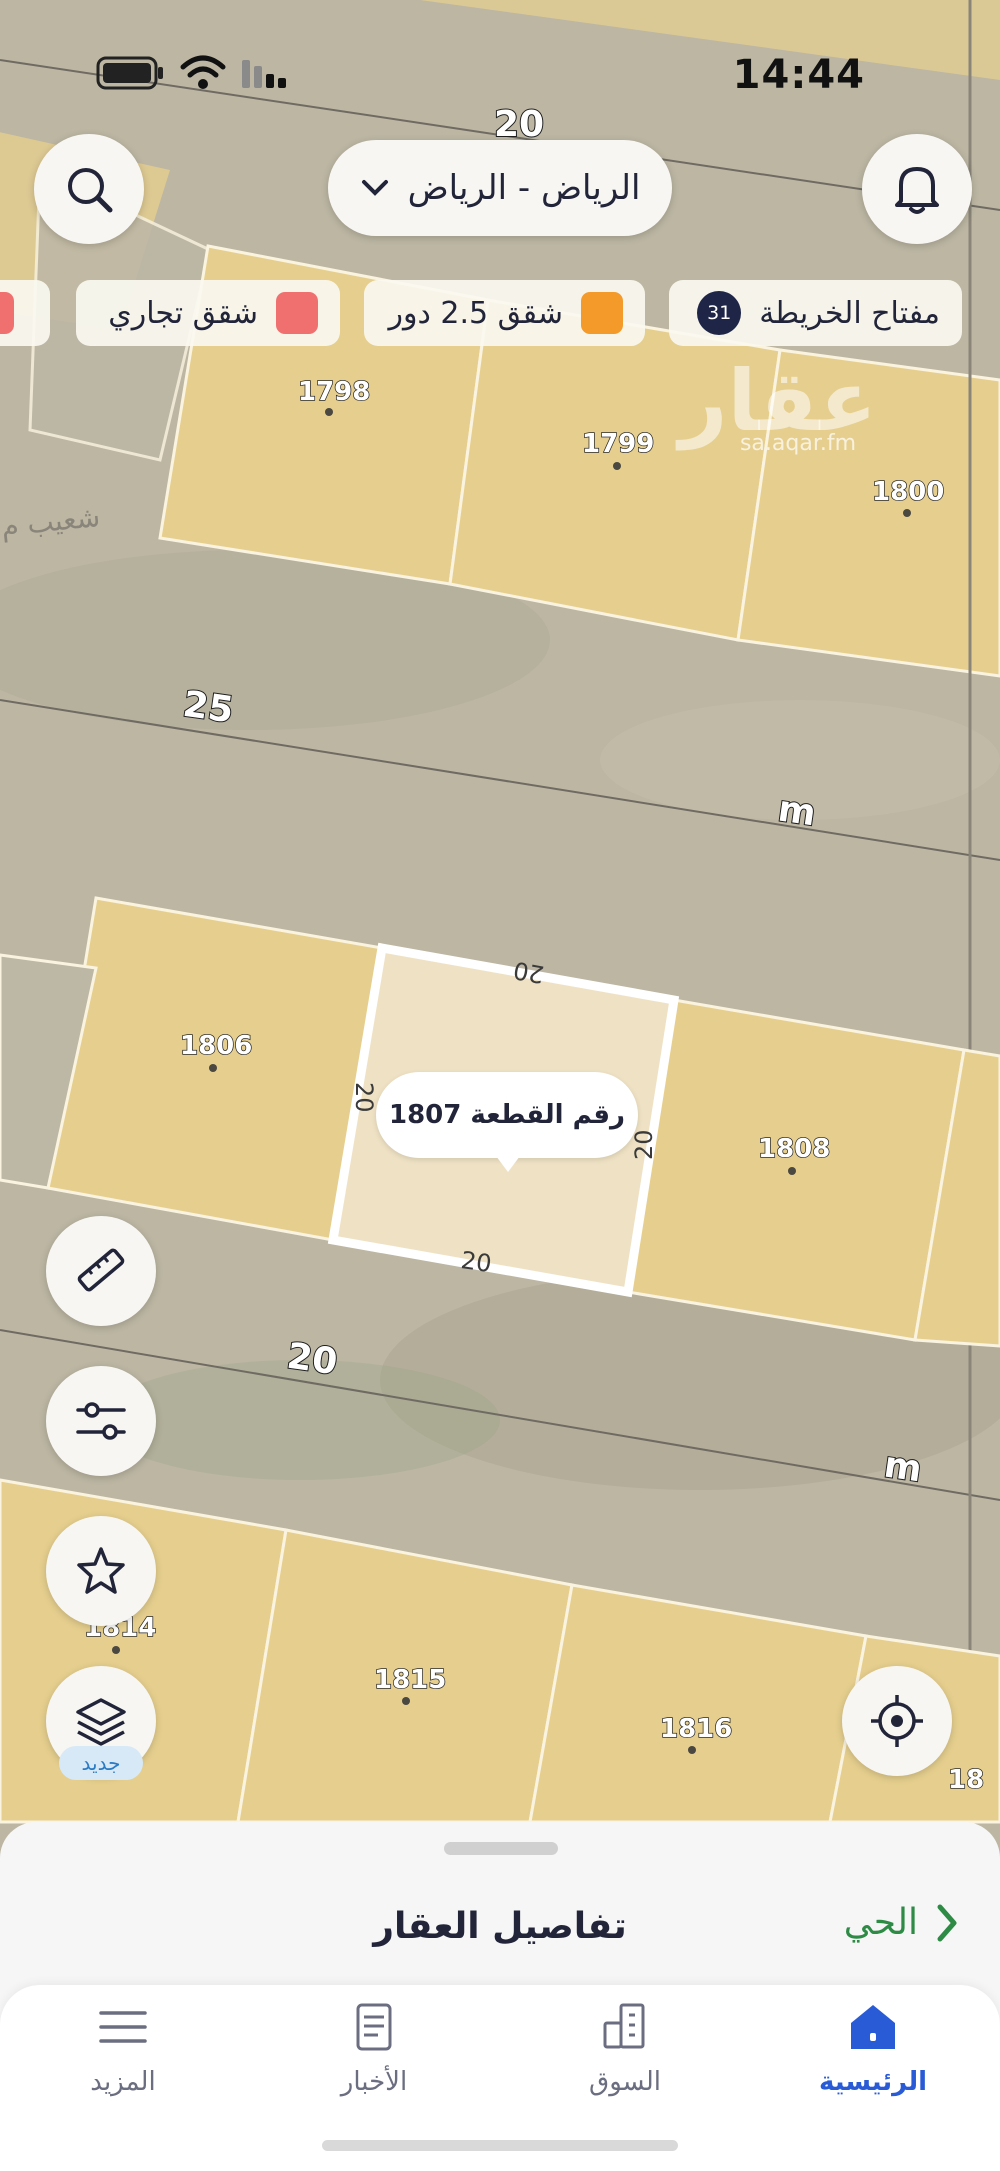 This screenshot has height=2171, width=1000. Describe the element at coordinates (966, 1780) in the screenshot. I see `parcel-18: 18` at that location.